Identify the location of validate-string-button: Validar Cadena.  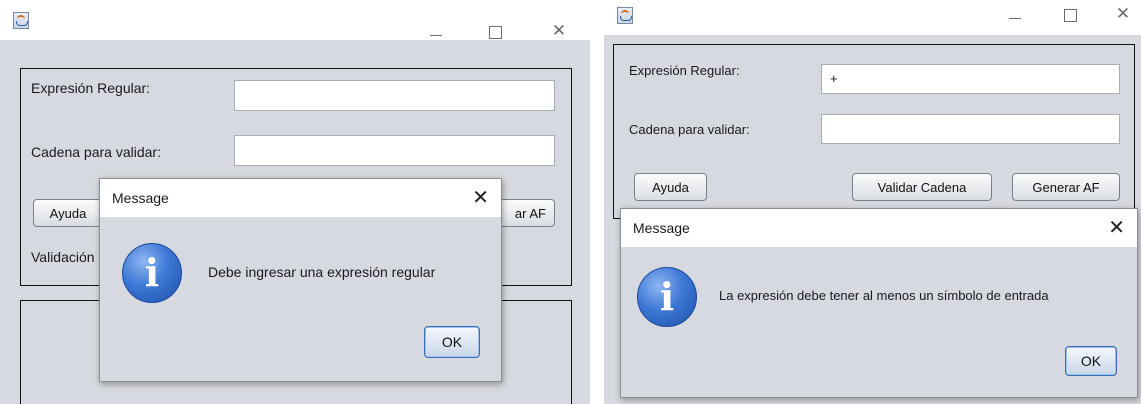
(922, 187).